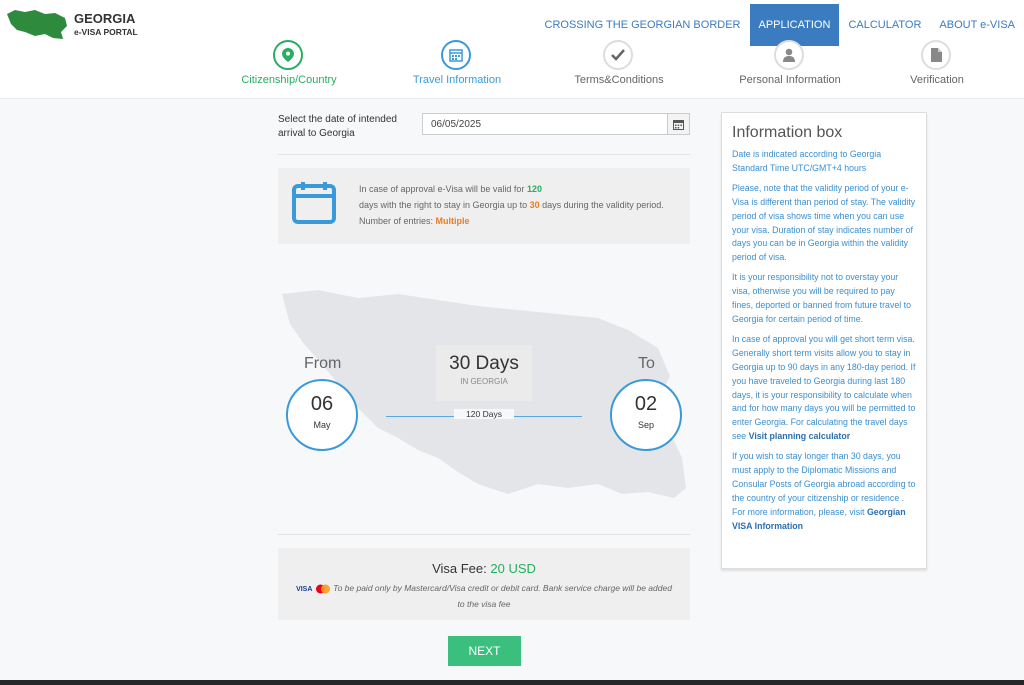  Describe the element at coordinates (794, 25) in the screenshot. I see `nav-application: APPLICATION` at that location.